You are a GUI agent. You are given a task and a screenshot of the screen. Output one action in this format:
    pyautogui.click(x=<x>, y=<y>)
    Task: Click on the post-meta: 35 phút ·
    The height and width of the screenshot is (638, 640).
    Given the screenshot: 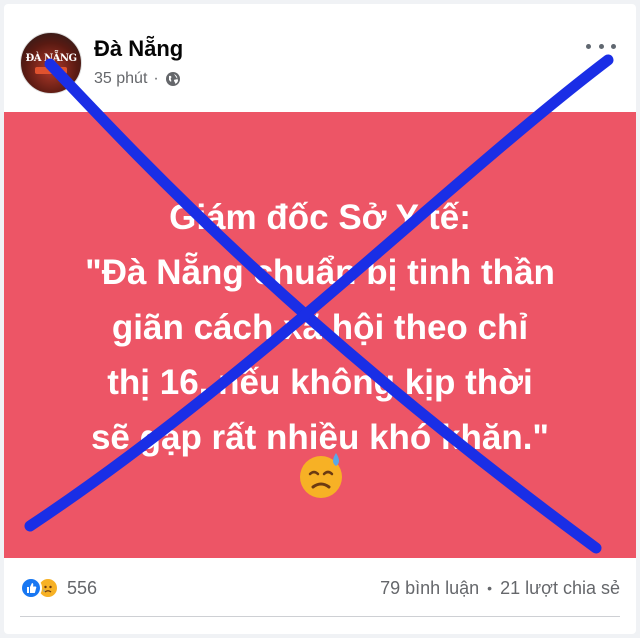 What is the action you would take?
    pyautogui.click(x=137, y=79)
    